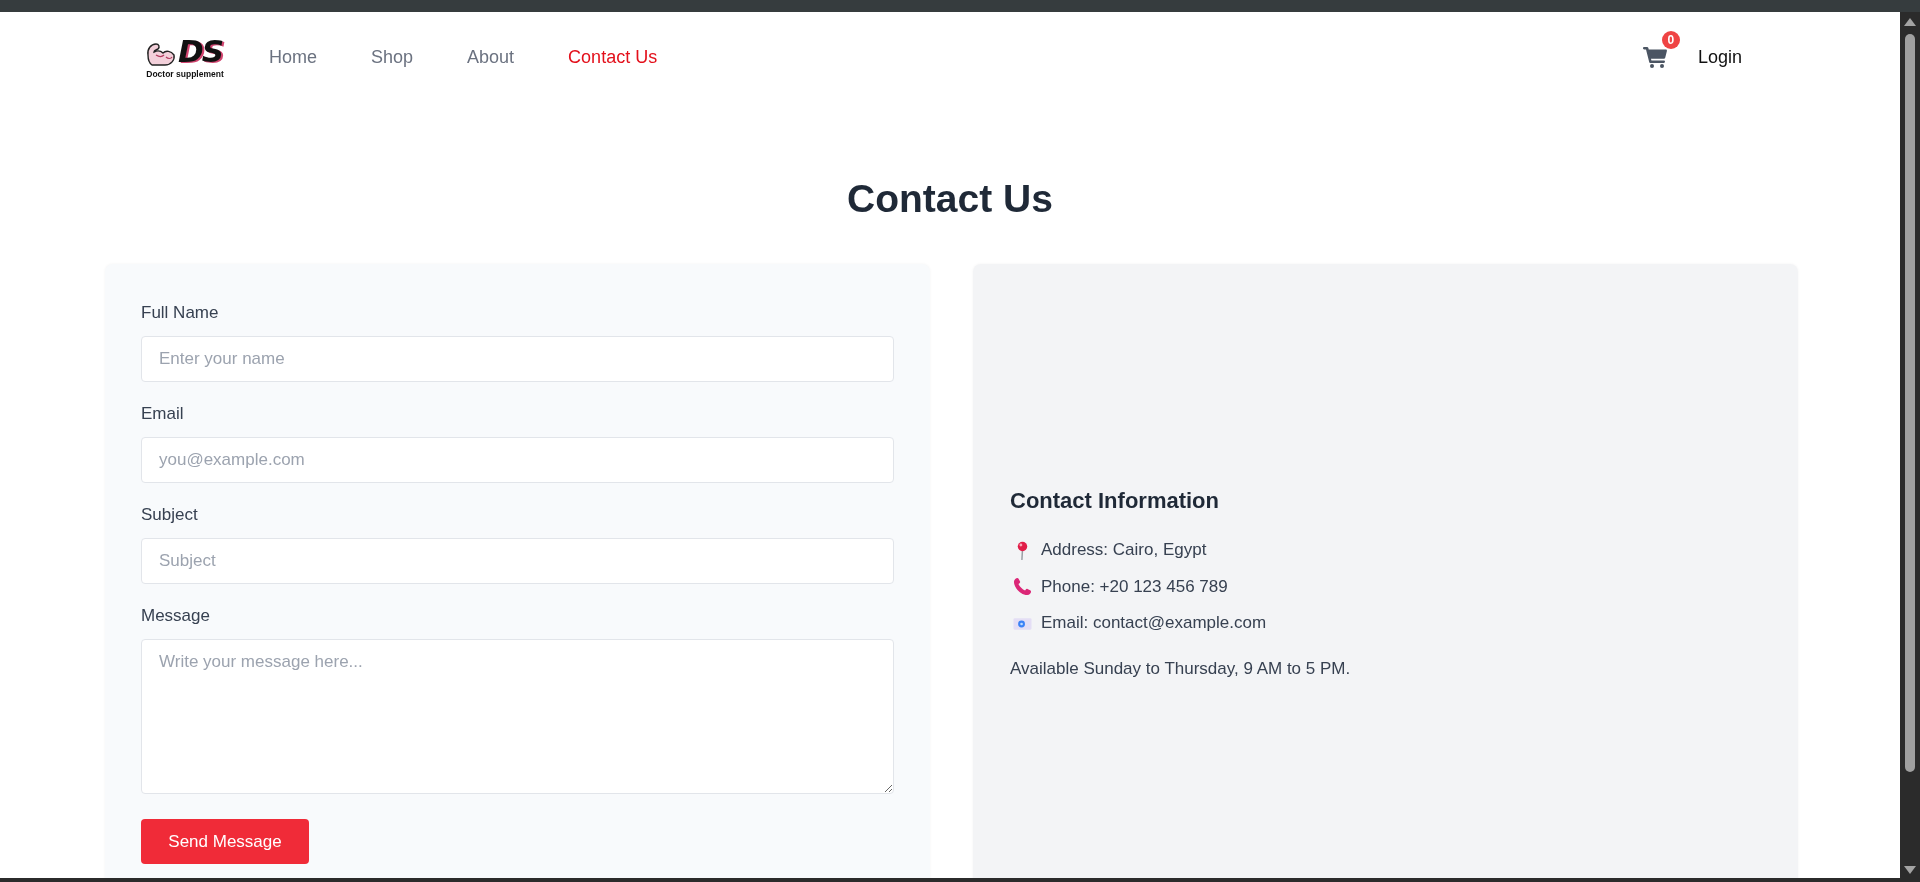  What do you see at coordinates (1181, 669) in the screenshot?
I see `availability-note: Available Sunday to Thursday, 9 AM to 5 PM.` at bounding box center [1181, 669].